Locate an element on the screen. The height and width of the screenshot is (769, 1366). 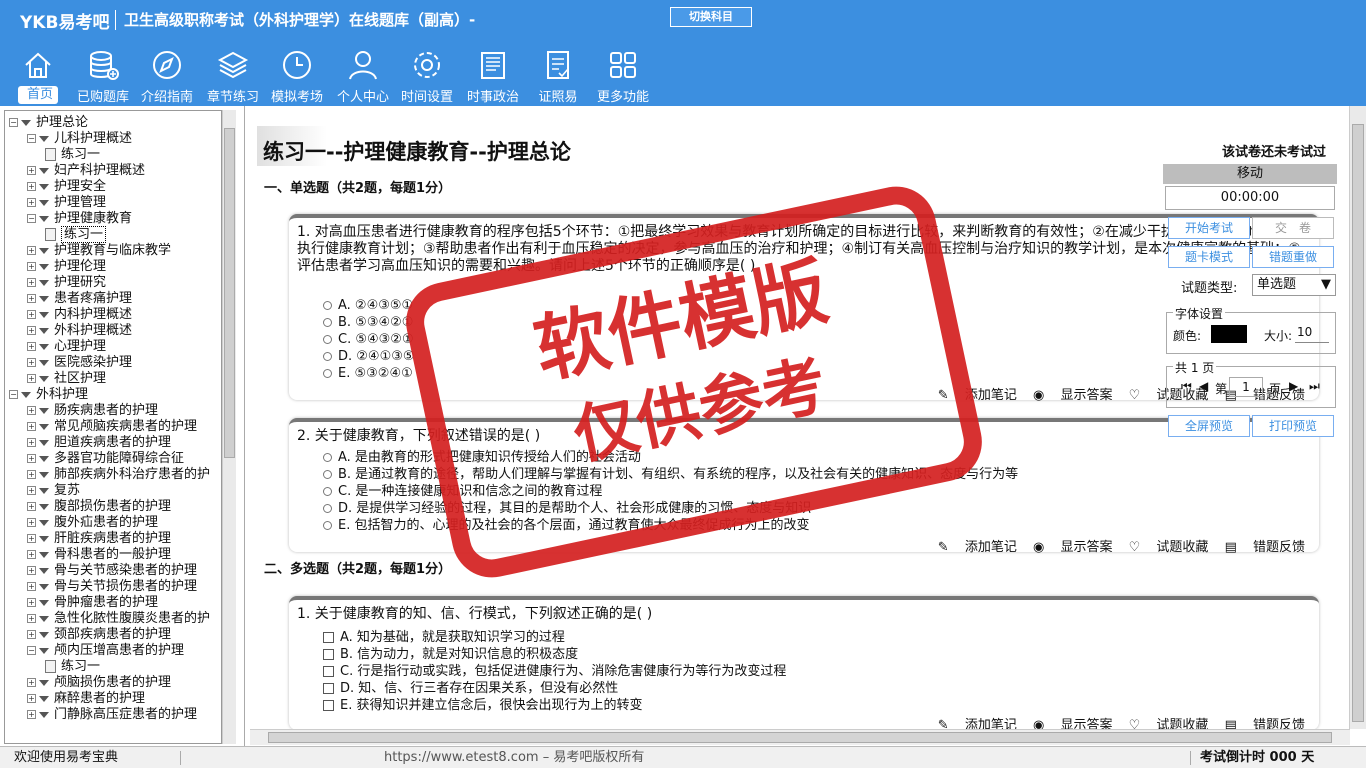
horizontal-scroll-thumb is located at coordinates (800, 737).